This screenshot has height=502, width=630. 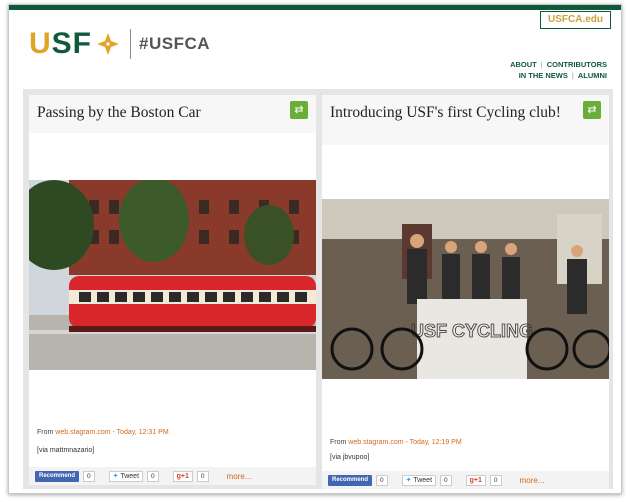 I want to click on post-via: [via jbvupoo], so click(x=350, y=457).